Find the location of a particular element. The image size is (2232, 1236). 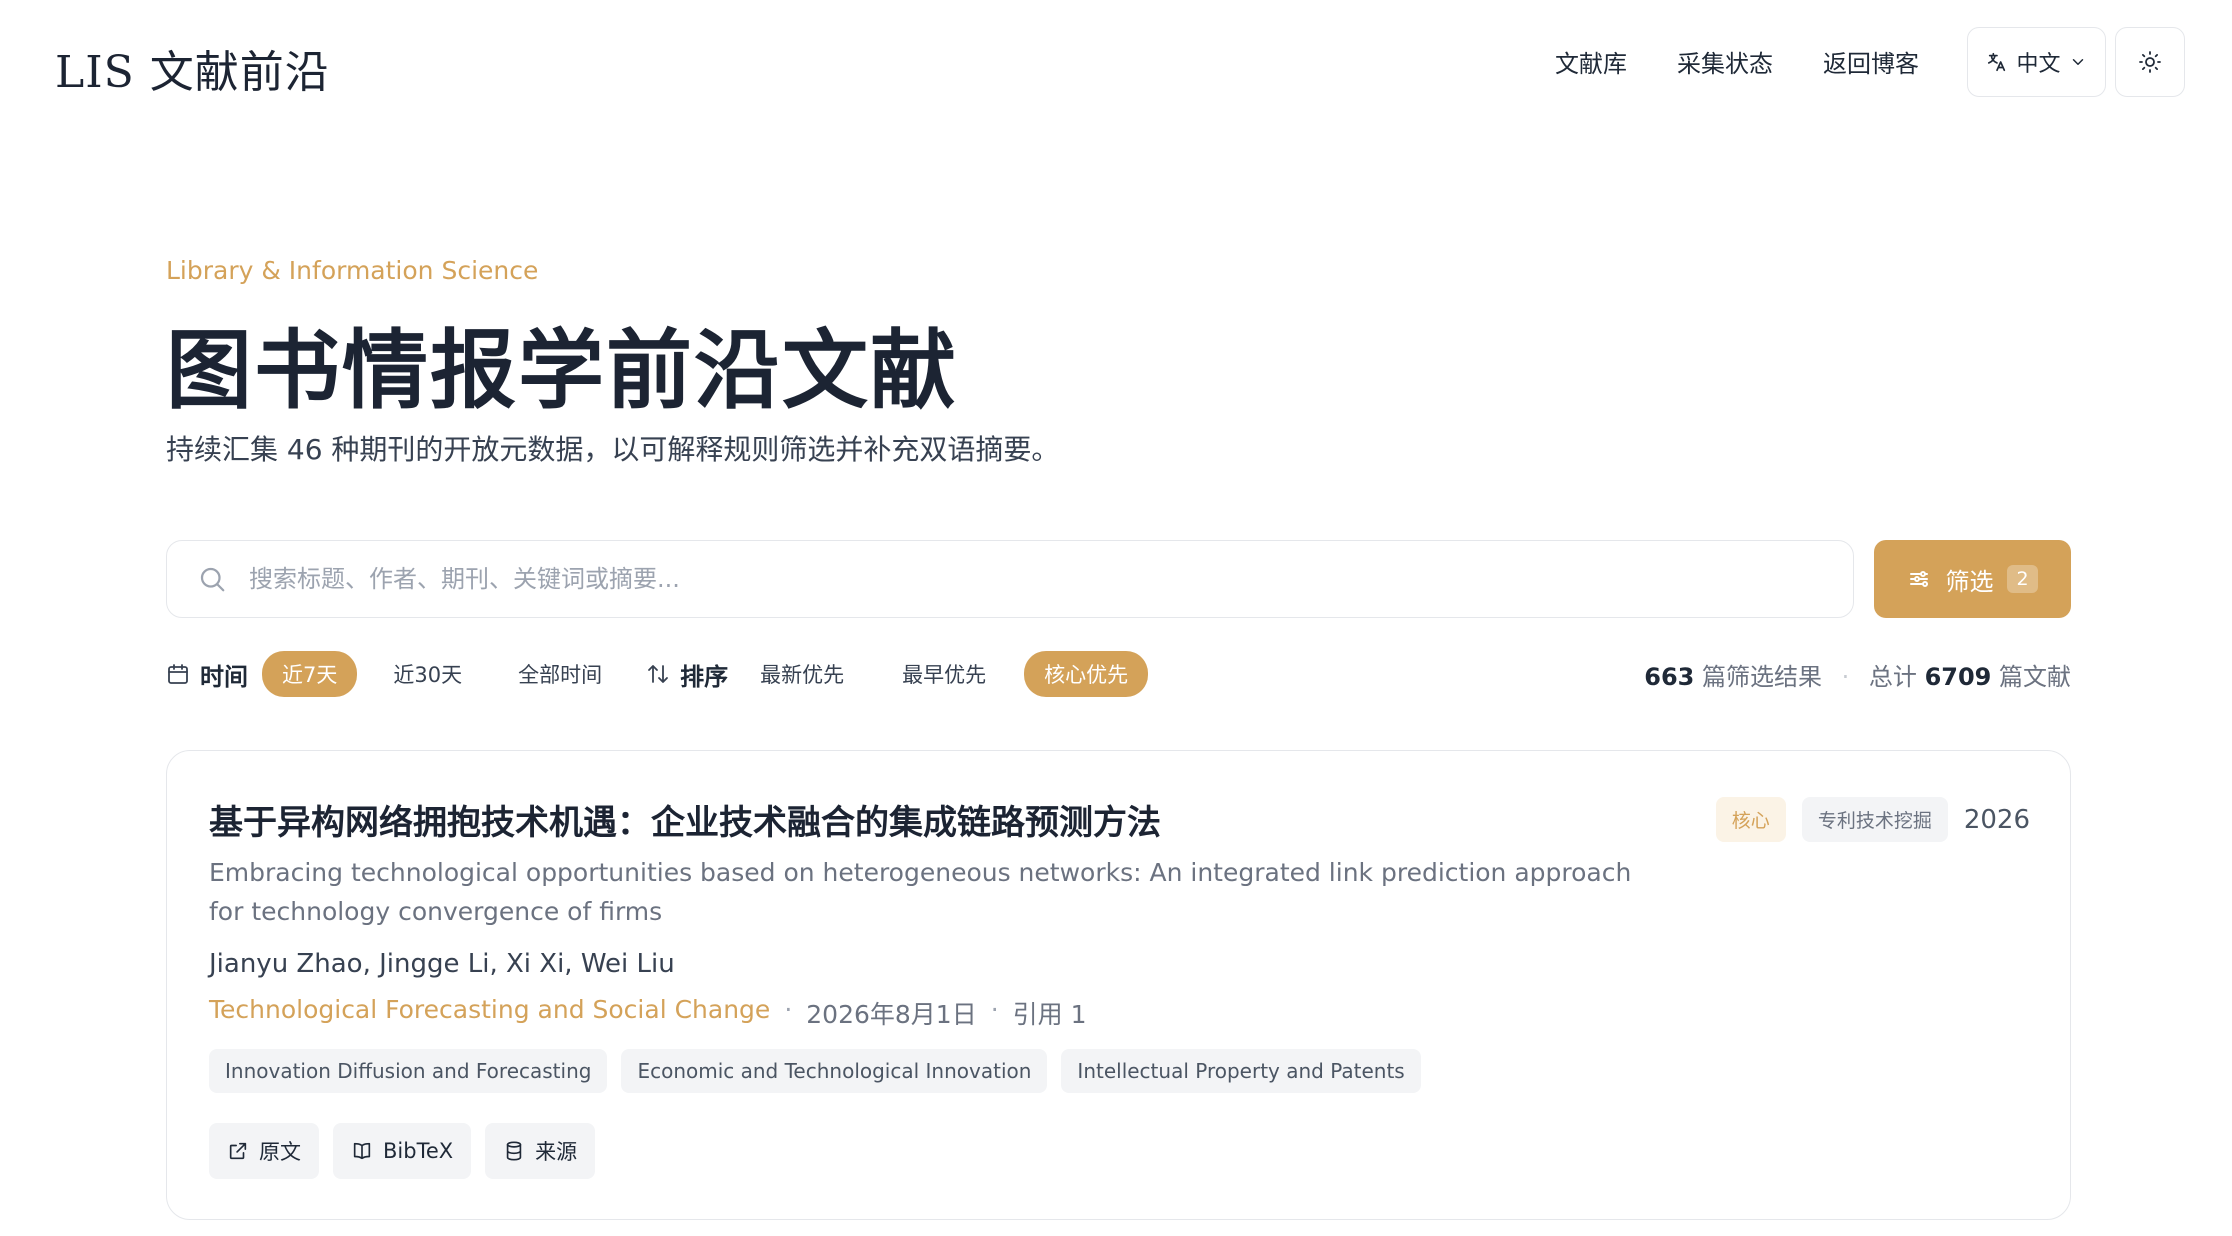

article-citations: 引用 1 is located at coordinates (1049, 1014).